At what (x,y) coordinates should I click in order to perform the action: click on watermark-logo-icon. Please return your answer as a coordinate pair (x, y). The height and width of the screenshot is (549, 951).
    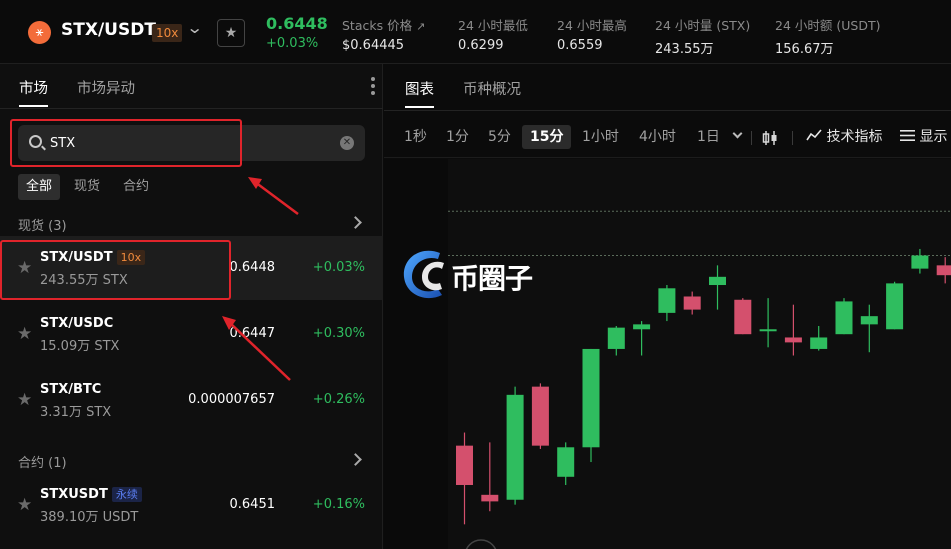
    Looking at the image, I should click on (423, 274).